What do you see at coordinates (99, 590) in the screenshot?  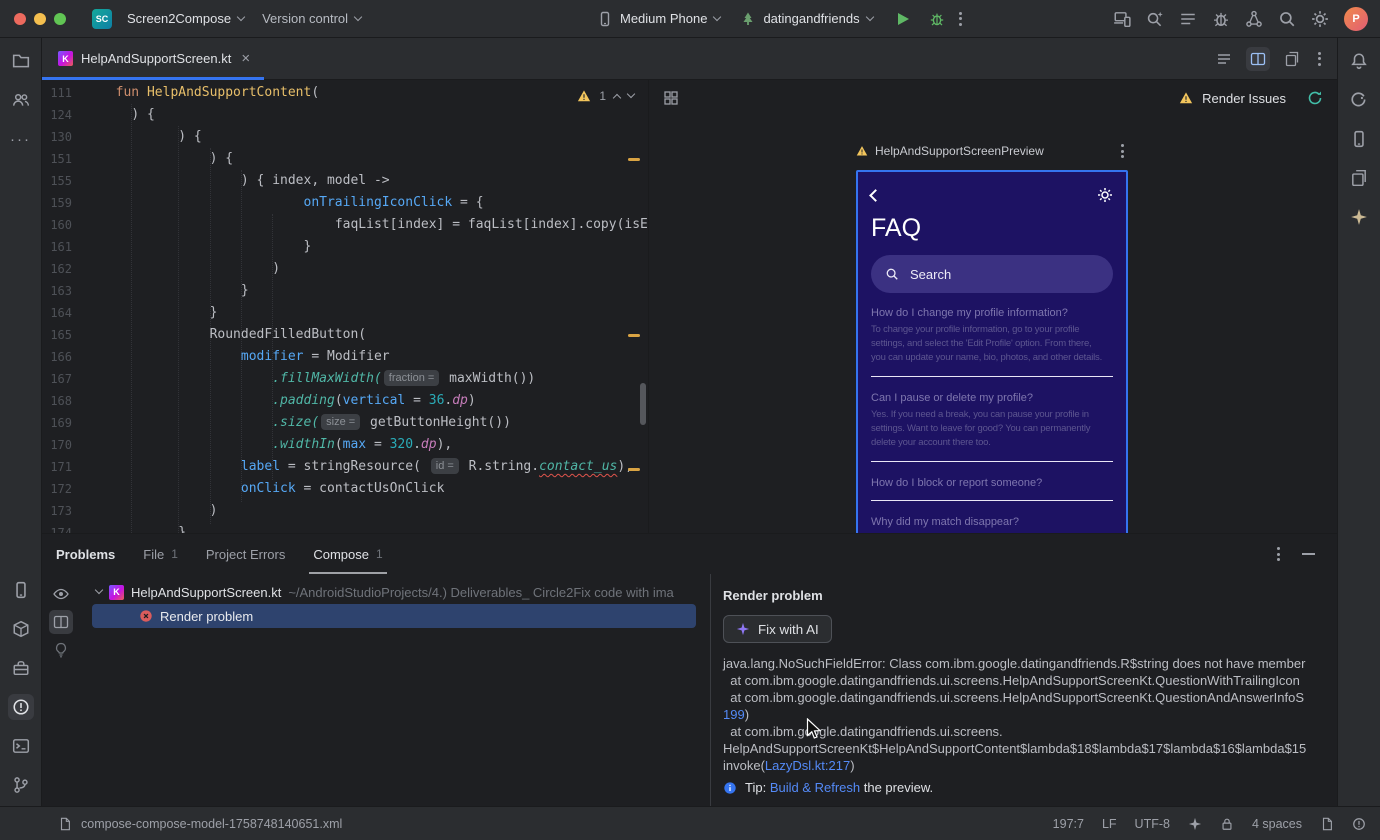 I see `expanded-chevron-icon` at bounding box center [99, 590].